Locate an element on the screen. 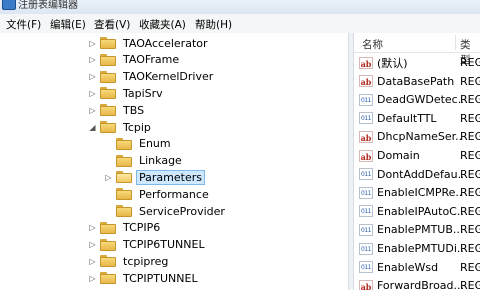 The image size is (480, 290). value-row: 011 DeadGWDetec... REG is located at coordinates (417, 99).